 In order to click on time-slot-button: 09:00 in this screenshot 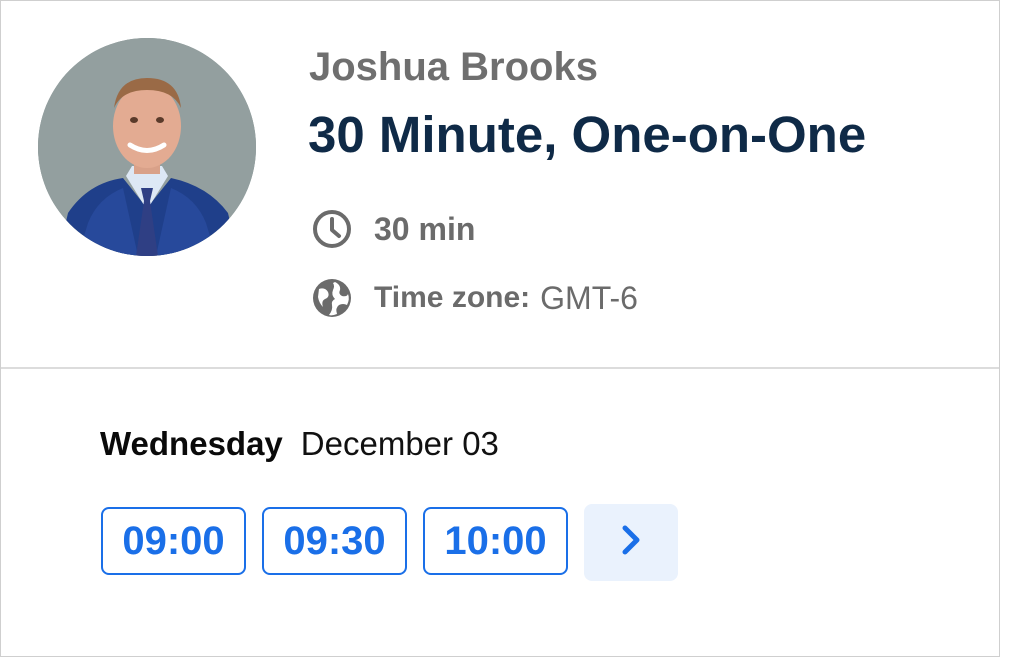, I will do `click(173, 541)`.